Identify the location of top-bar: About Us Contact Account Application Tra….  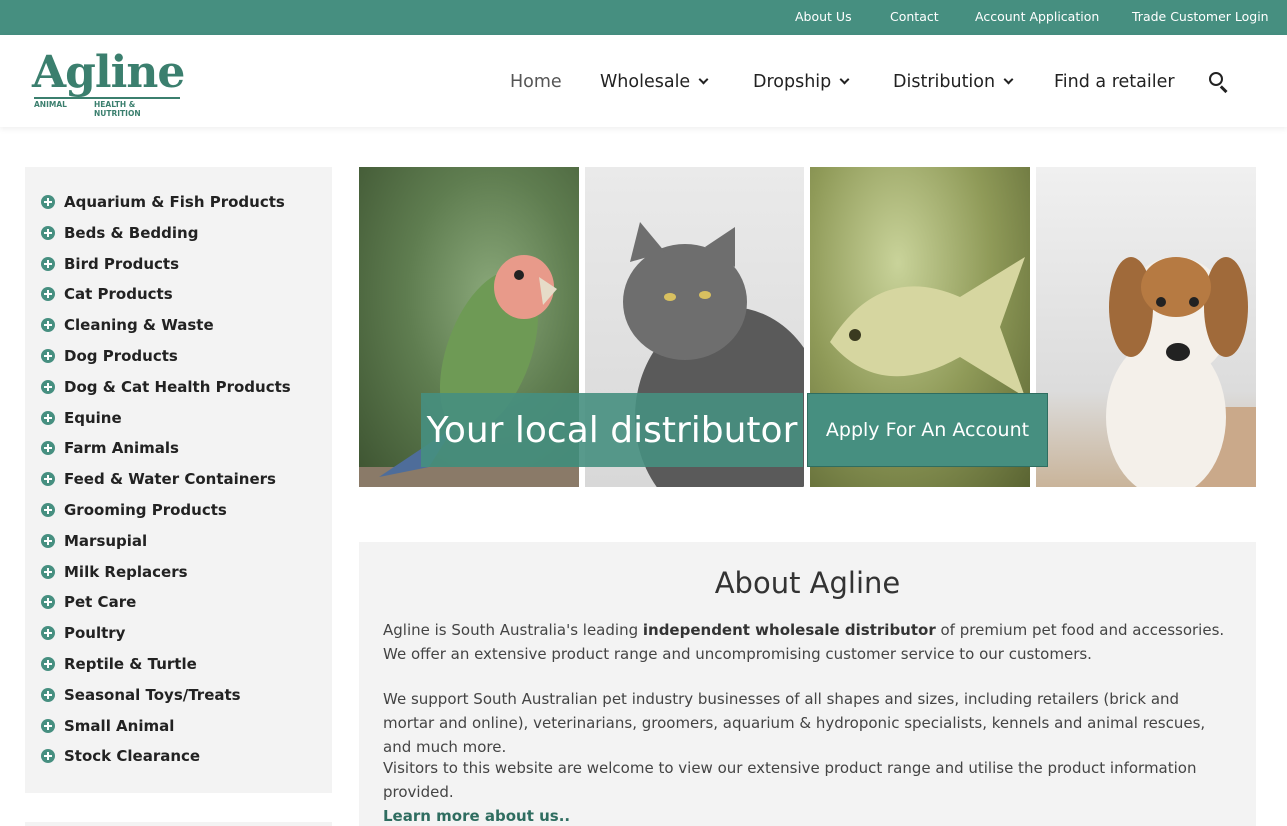
(643, 17).